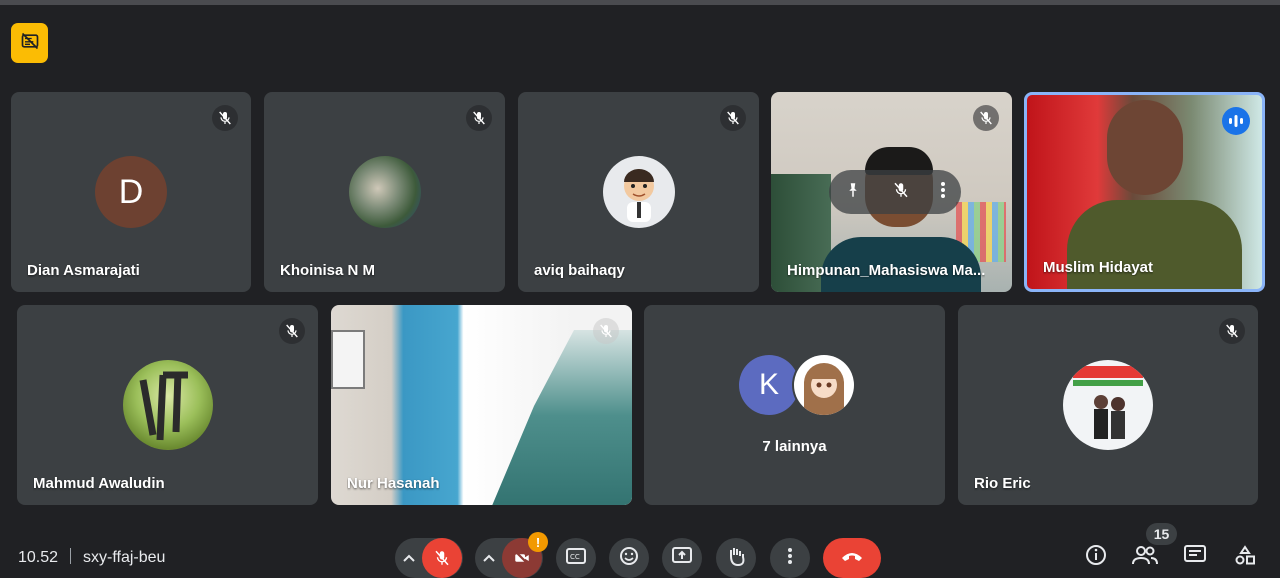 The width and height of the screenshot is (1280, 578). Describe the element at coordinates (538, 542) in the screenshot. I see `camera-warning-badge: !` at that location.